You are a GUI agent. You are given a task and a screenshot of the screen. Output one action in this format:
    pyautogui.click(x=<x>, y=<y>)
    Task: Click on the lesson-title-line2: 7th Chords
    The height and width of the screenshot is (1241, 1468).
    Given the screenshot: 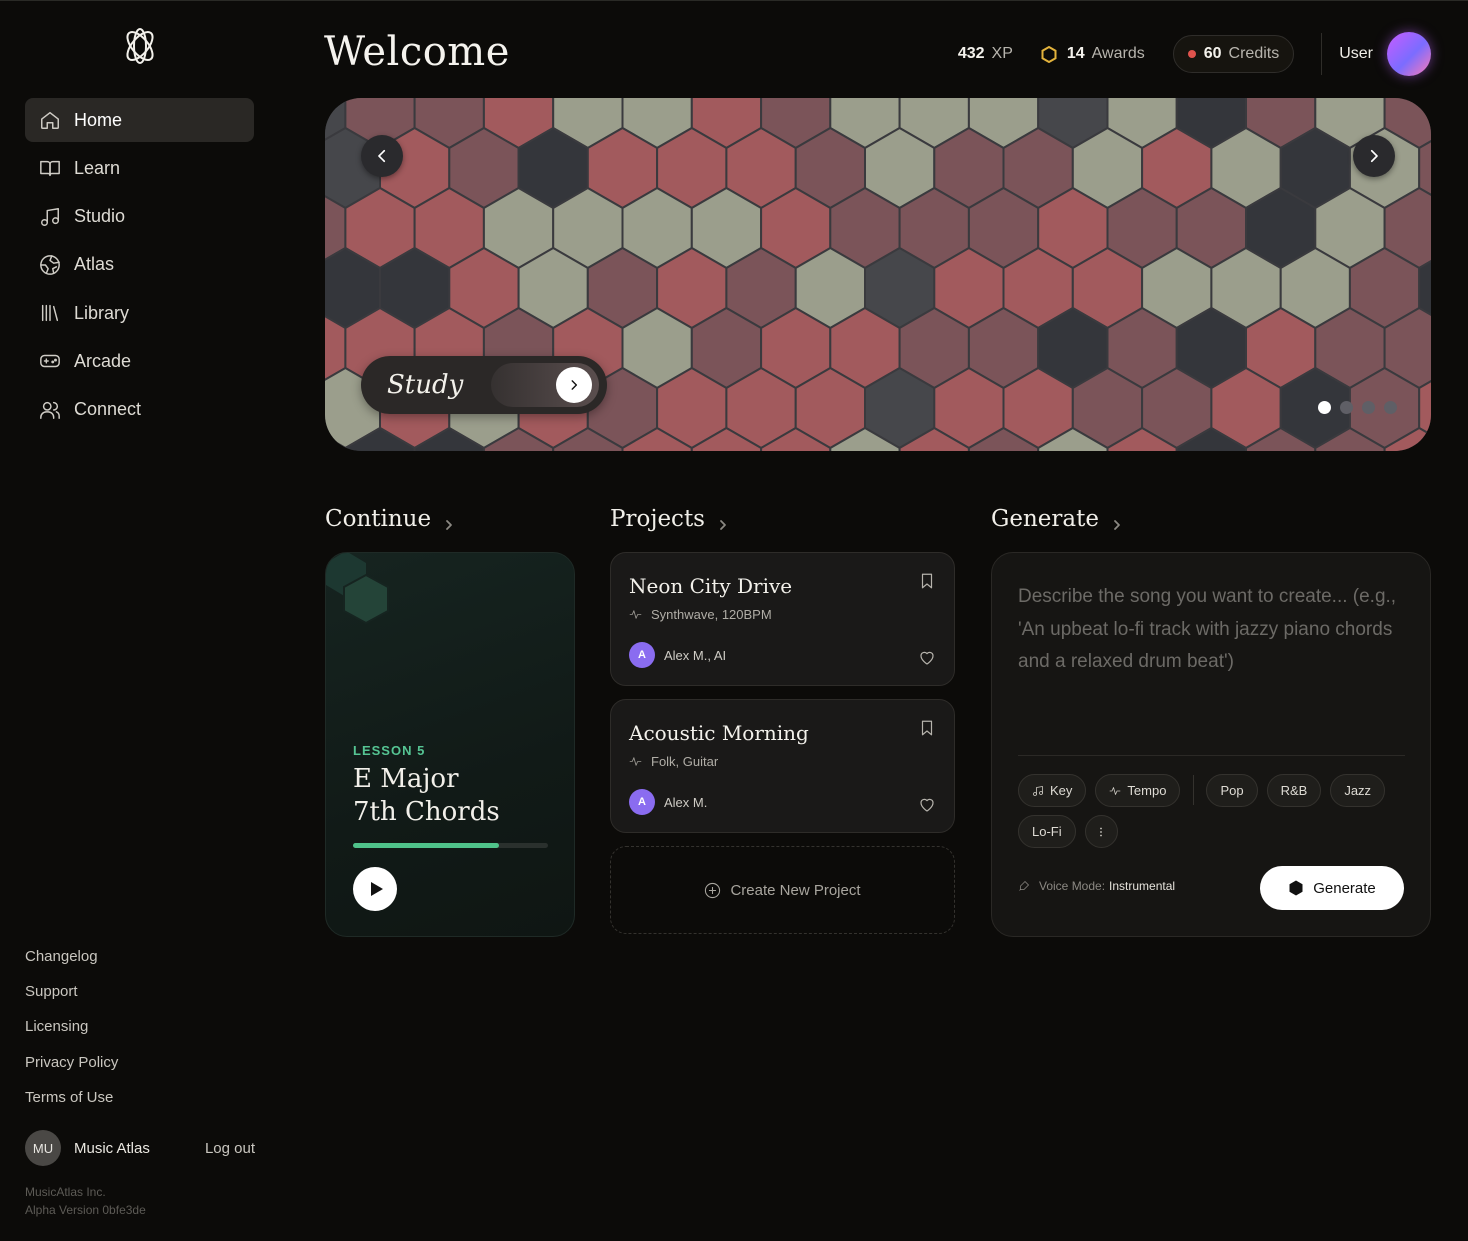 What is the action you would take?
    pyautogui.click(x=426, y=812)
    